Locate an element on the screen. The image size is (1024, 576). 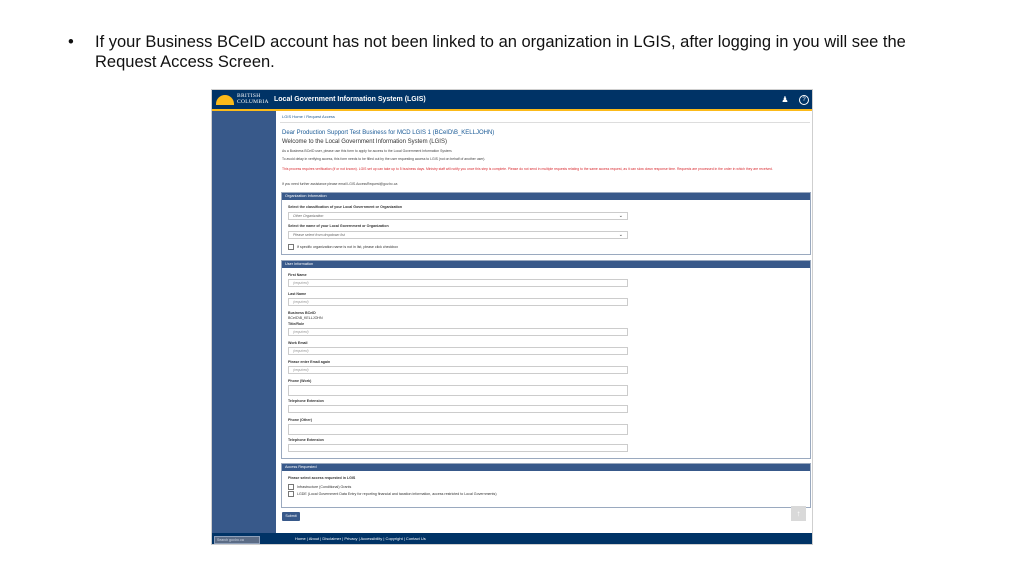
organization-panel-heading: Organization Information is located at coordinates (546, 196).